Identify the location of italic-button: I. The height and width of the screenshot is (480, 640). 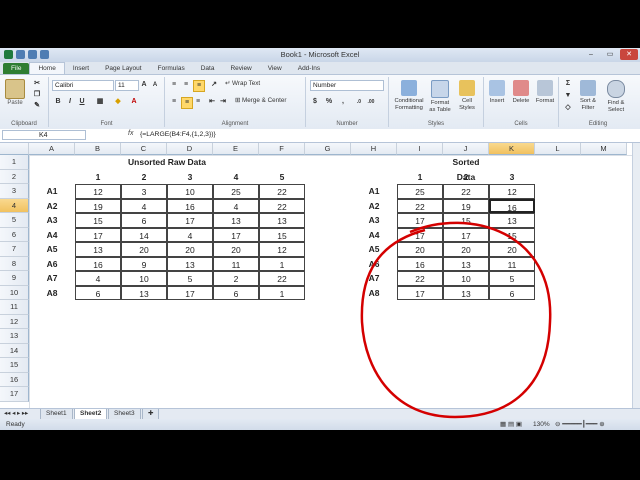
(70, 102).